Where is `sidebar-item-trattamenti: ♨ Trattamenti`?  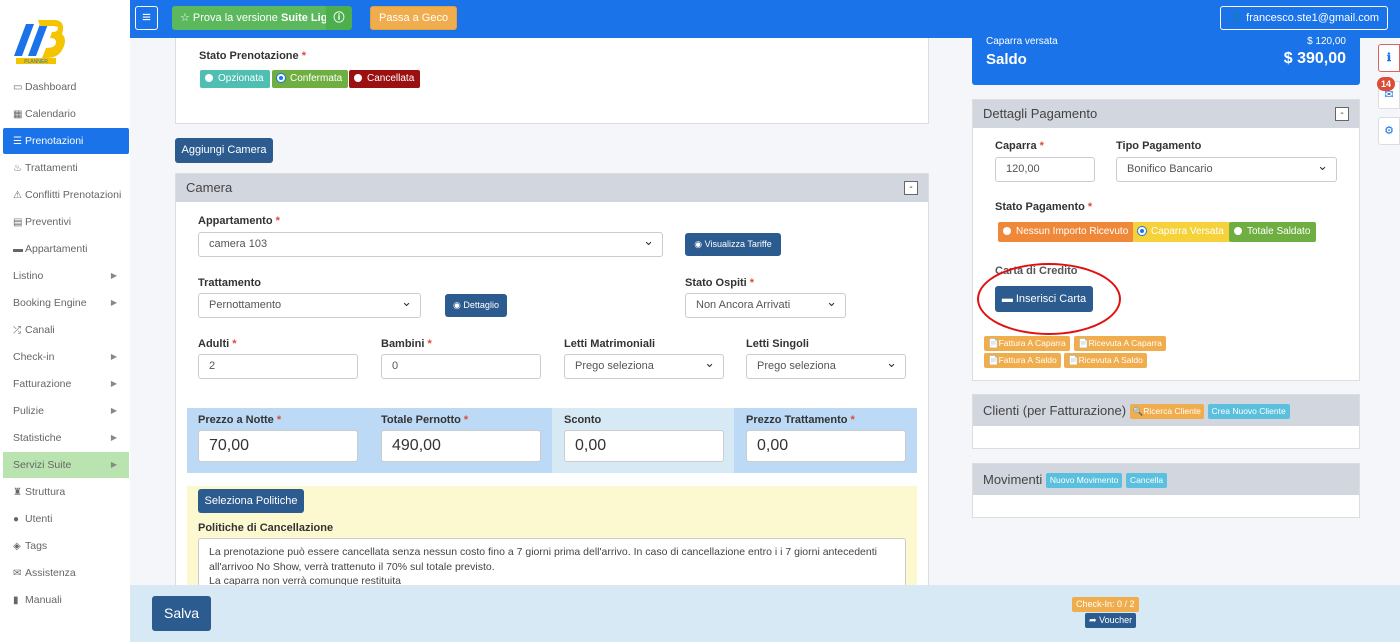 sidebar-item-trattamenti: ♨ Trattamenti is located at coordinates (66, 168).